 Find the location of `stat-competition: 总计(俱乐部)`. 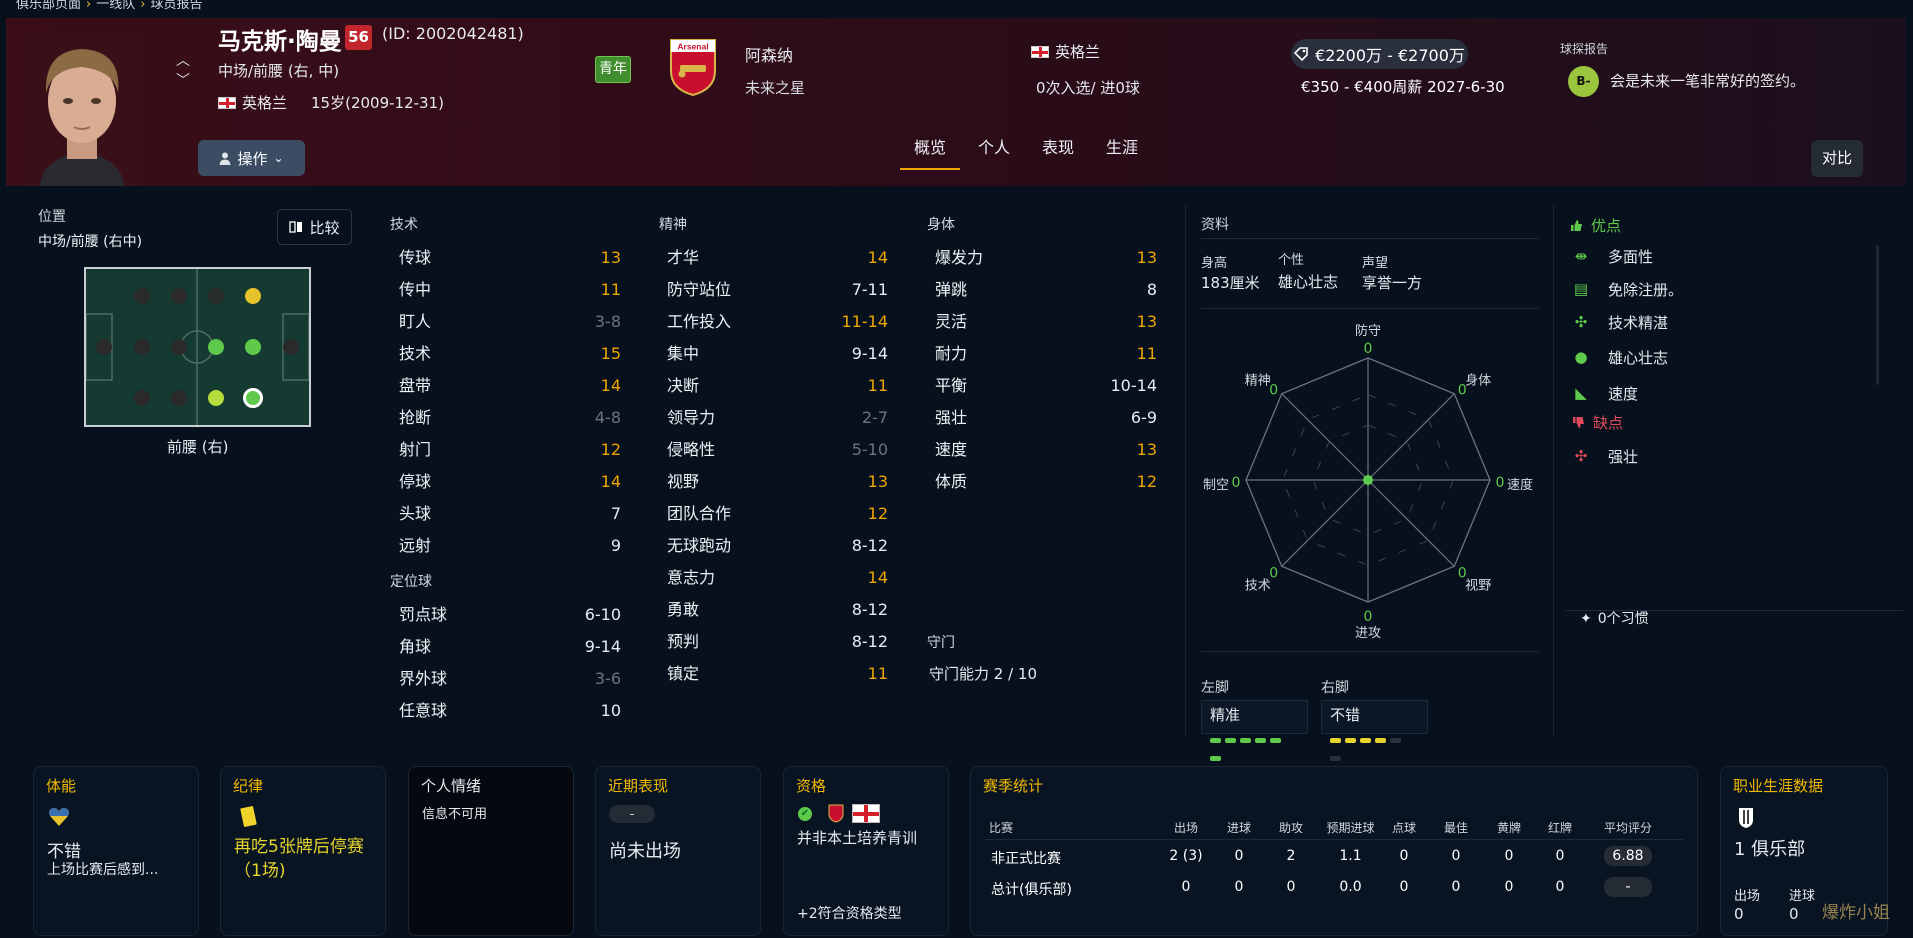

stat-competition: 总计(俱乐部) is located at coordinates (1054, 889).